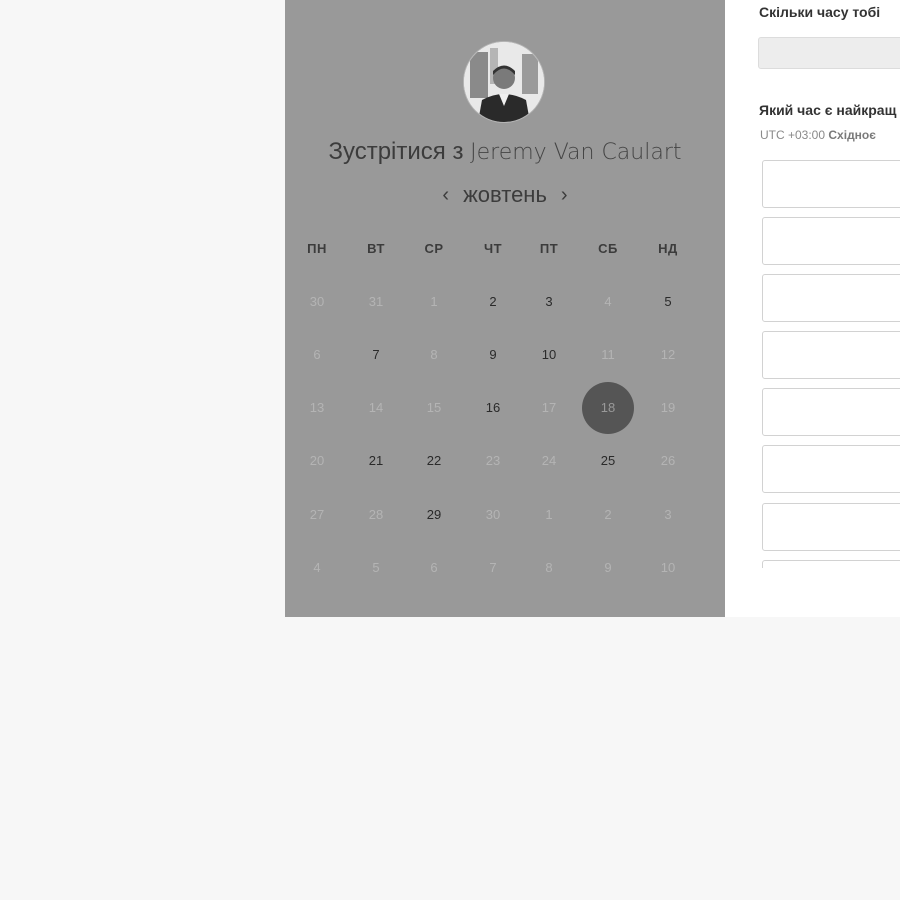  I want to click on weekday-label: СР, so click(434, 248).